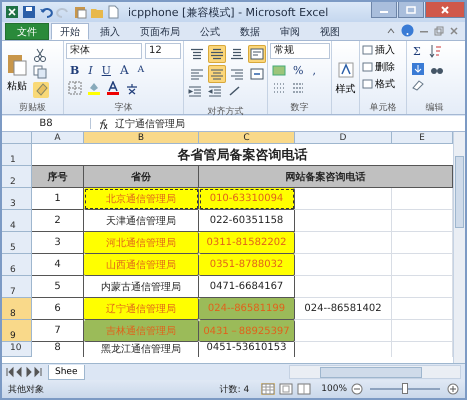 Image resolution: width=467 pixels, height=400 pixels. What do you see at coordinates (90, 70) in the screenshot?
I see `font-style-button: I` at bounding box center [90, 70].